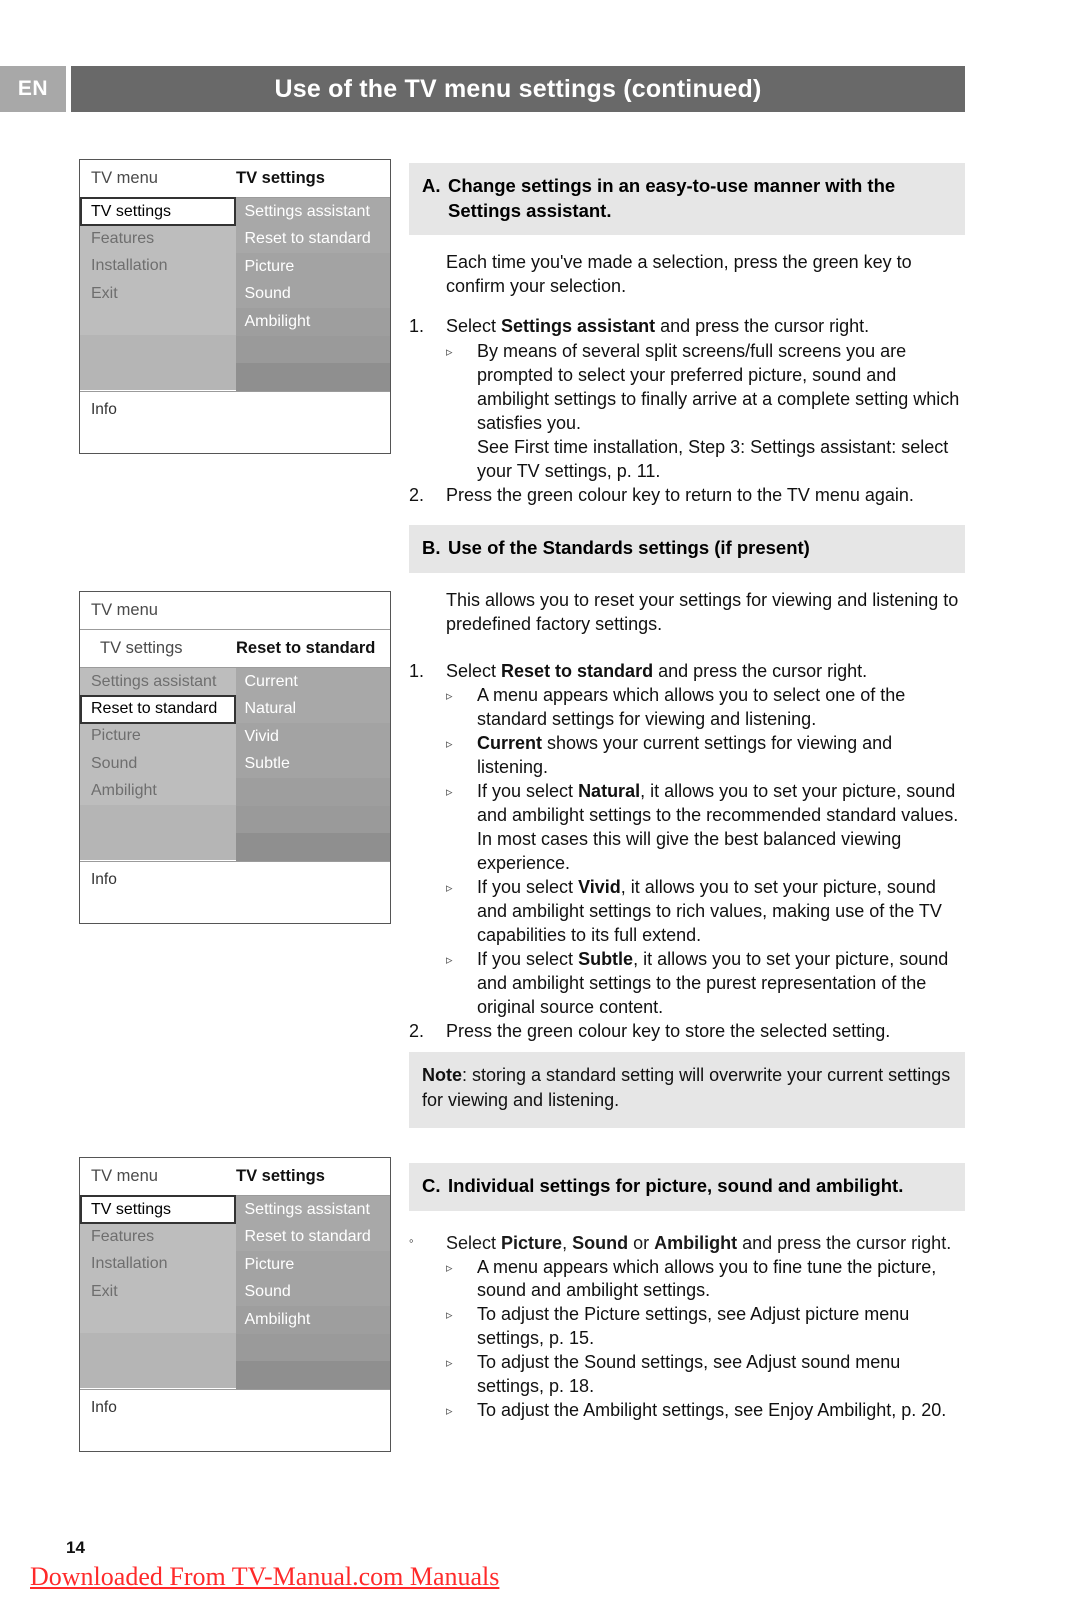  I want to click on menu-header-left: TV menu, so click(124, 178).